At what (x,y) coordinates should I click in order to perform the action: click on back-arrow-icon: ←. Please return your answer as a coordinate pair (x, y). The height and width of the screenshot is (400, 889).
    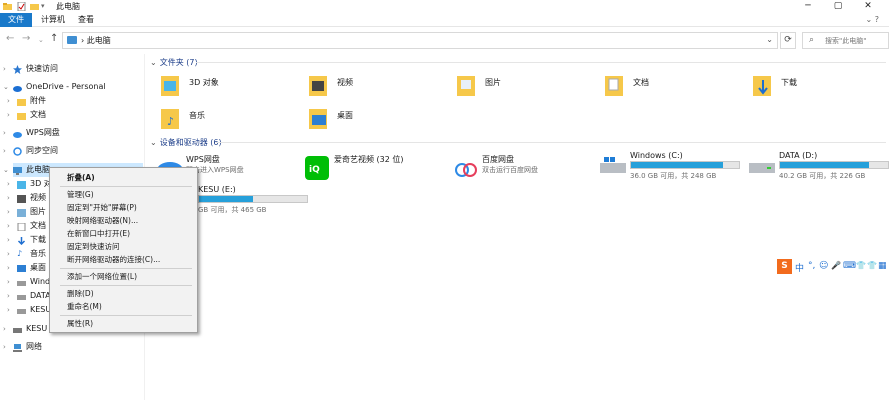
    Looking at the image, I should click on (10, 38).